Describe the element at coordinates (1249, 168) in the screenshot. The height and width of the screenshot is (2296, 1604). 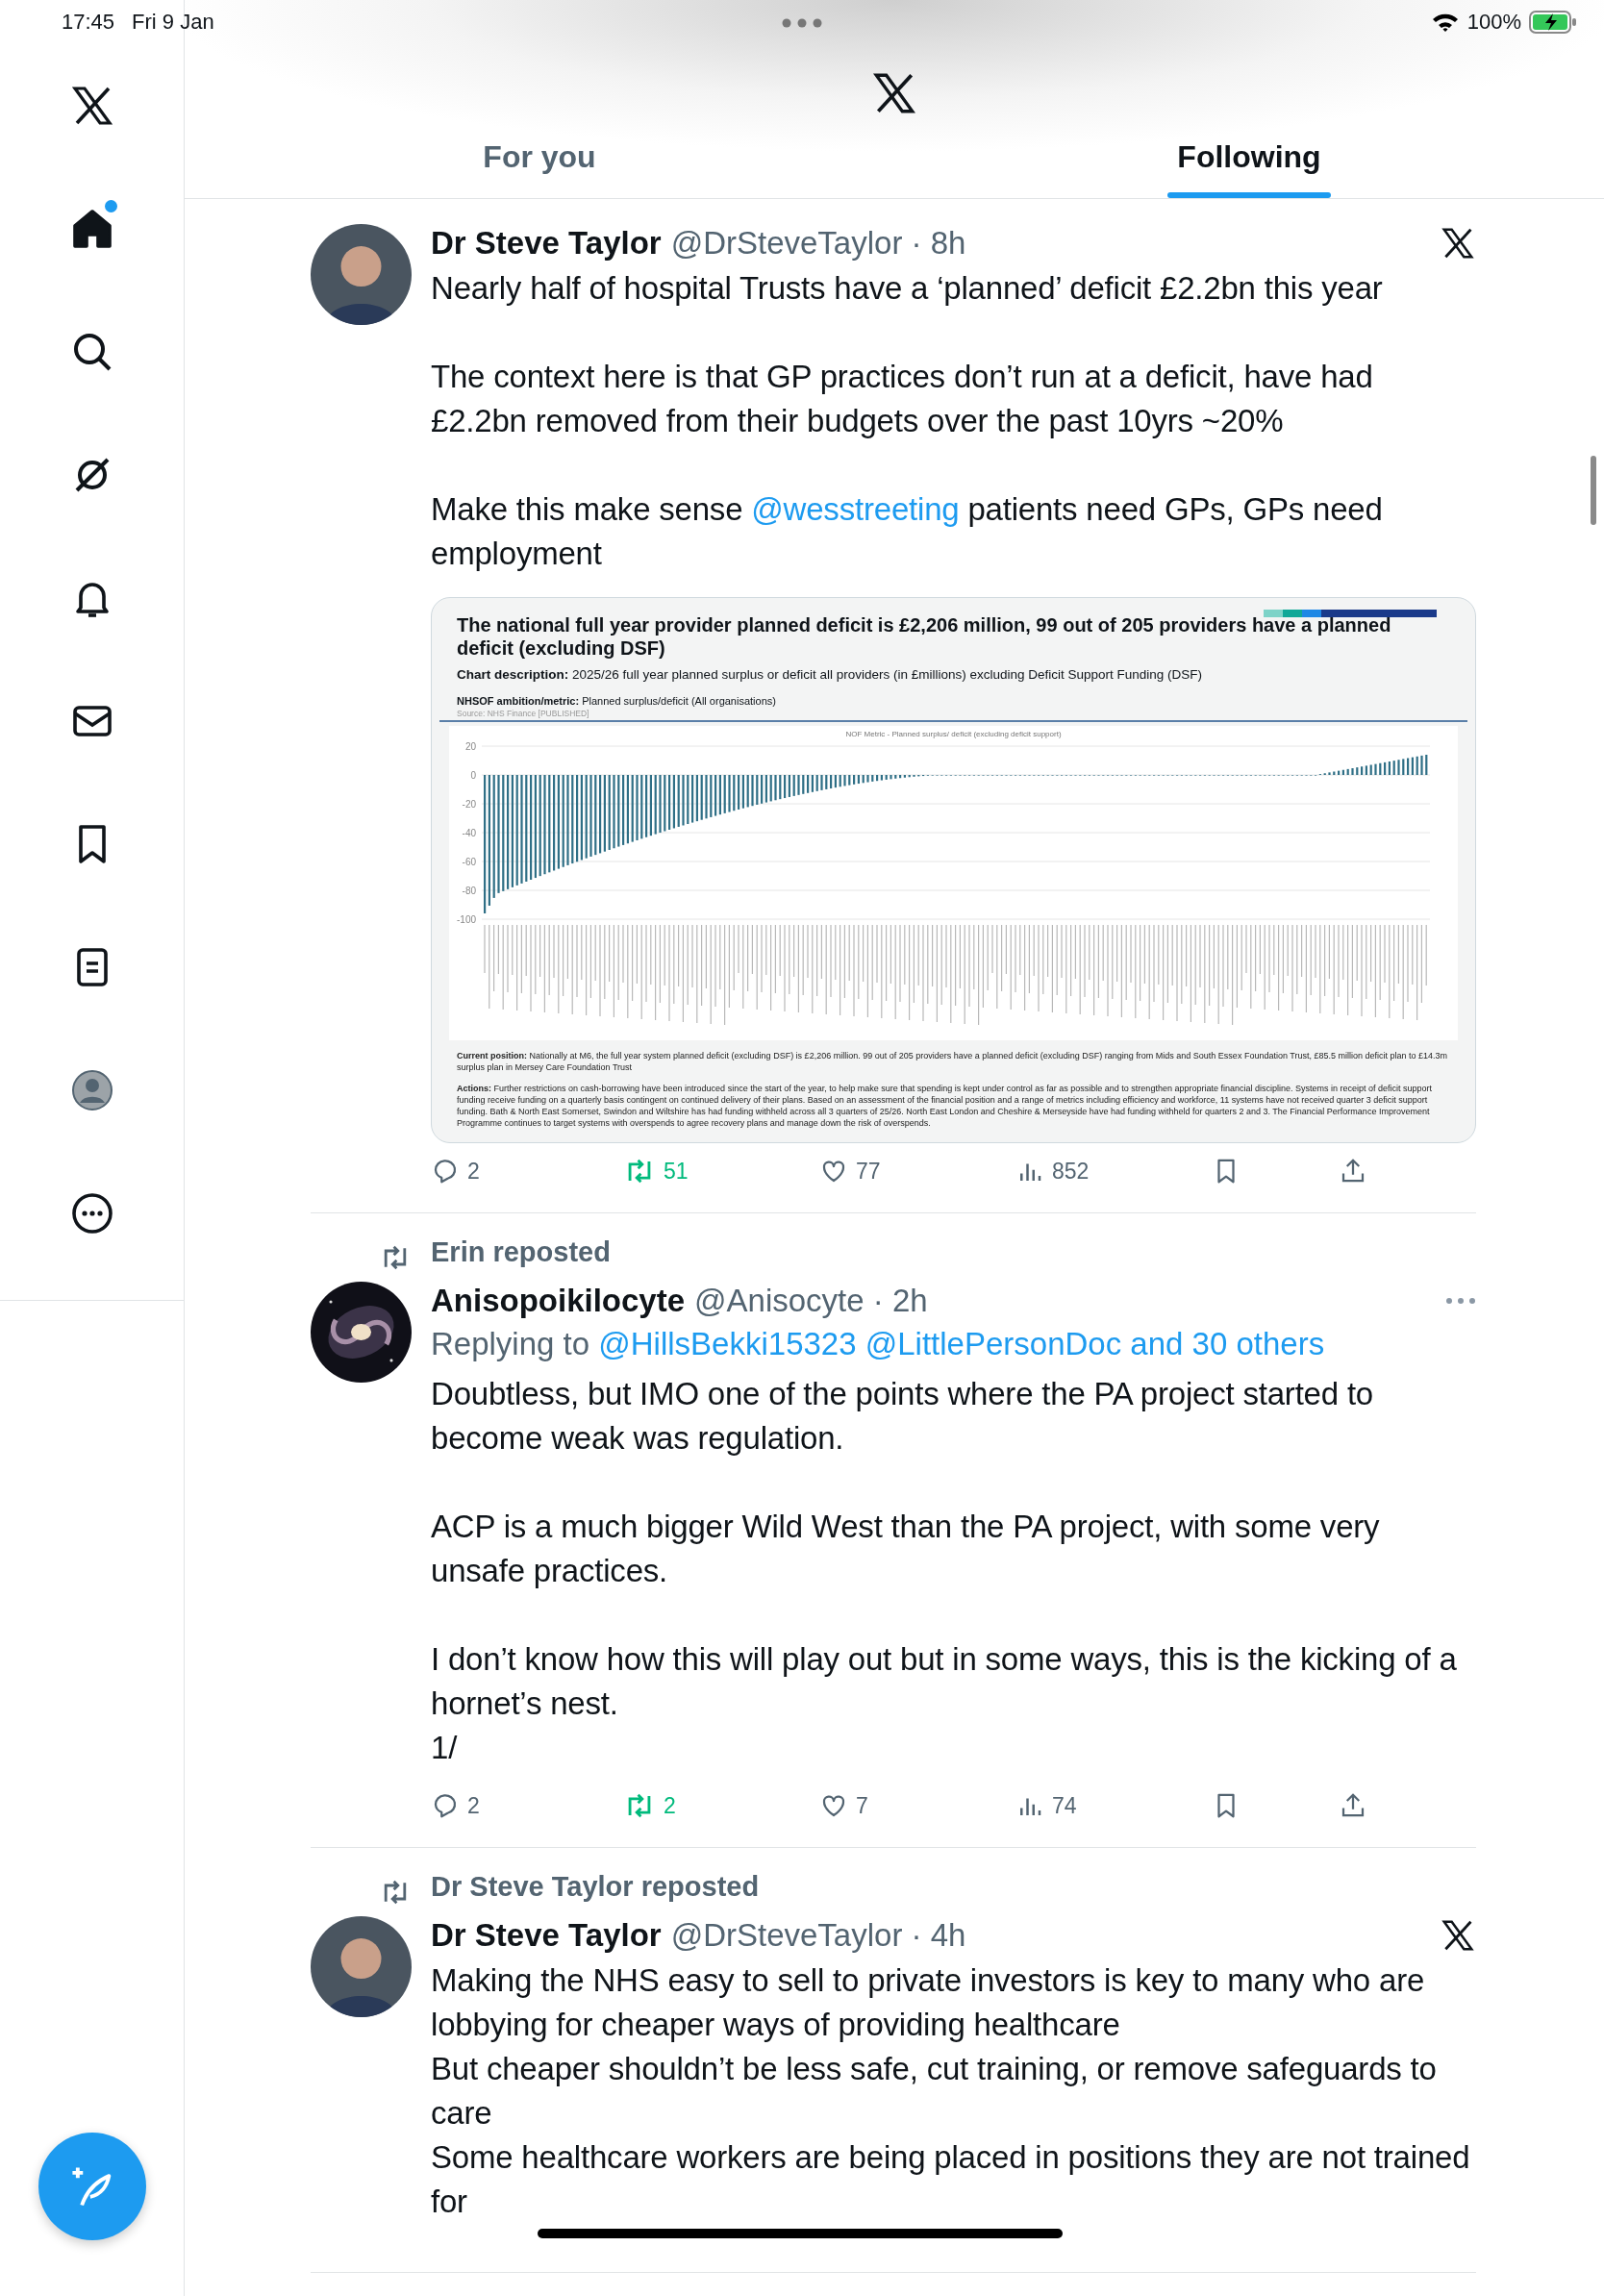
I see `feed-tab: Following` at that location.